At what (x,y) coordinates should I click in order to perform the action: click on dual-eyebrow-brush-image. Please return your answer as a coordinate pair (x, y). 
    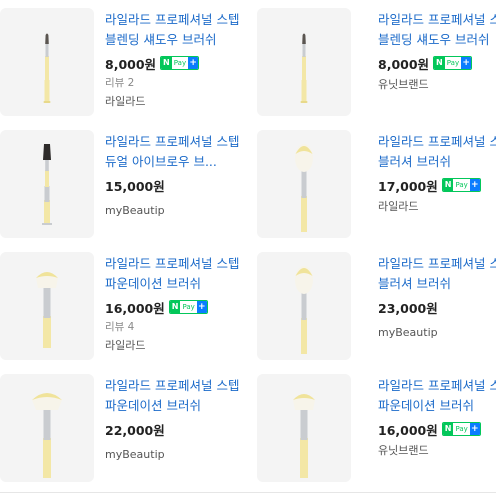
    Looking at the image, I should click on (47, 184).